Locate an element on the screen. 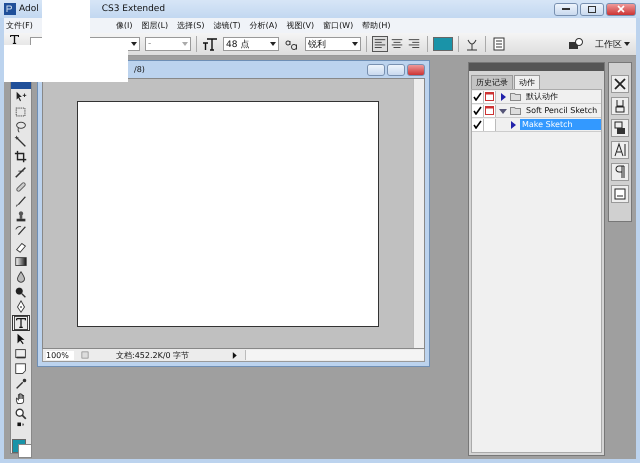 Image resolution: width=640 pixels, height=463 pixels. restore-button is located at coordinates (592, 9).